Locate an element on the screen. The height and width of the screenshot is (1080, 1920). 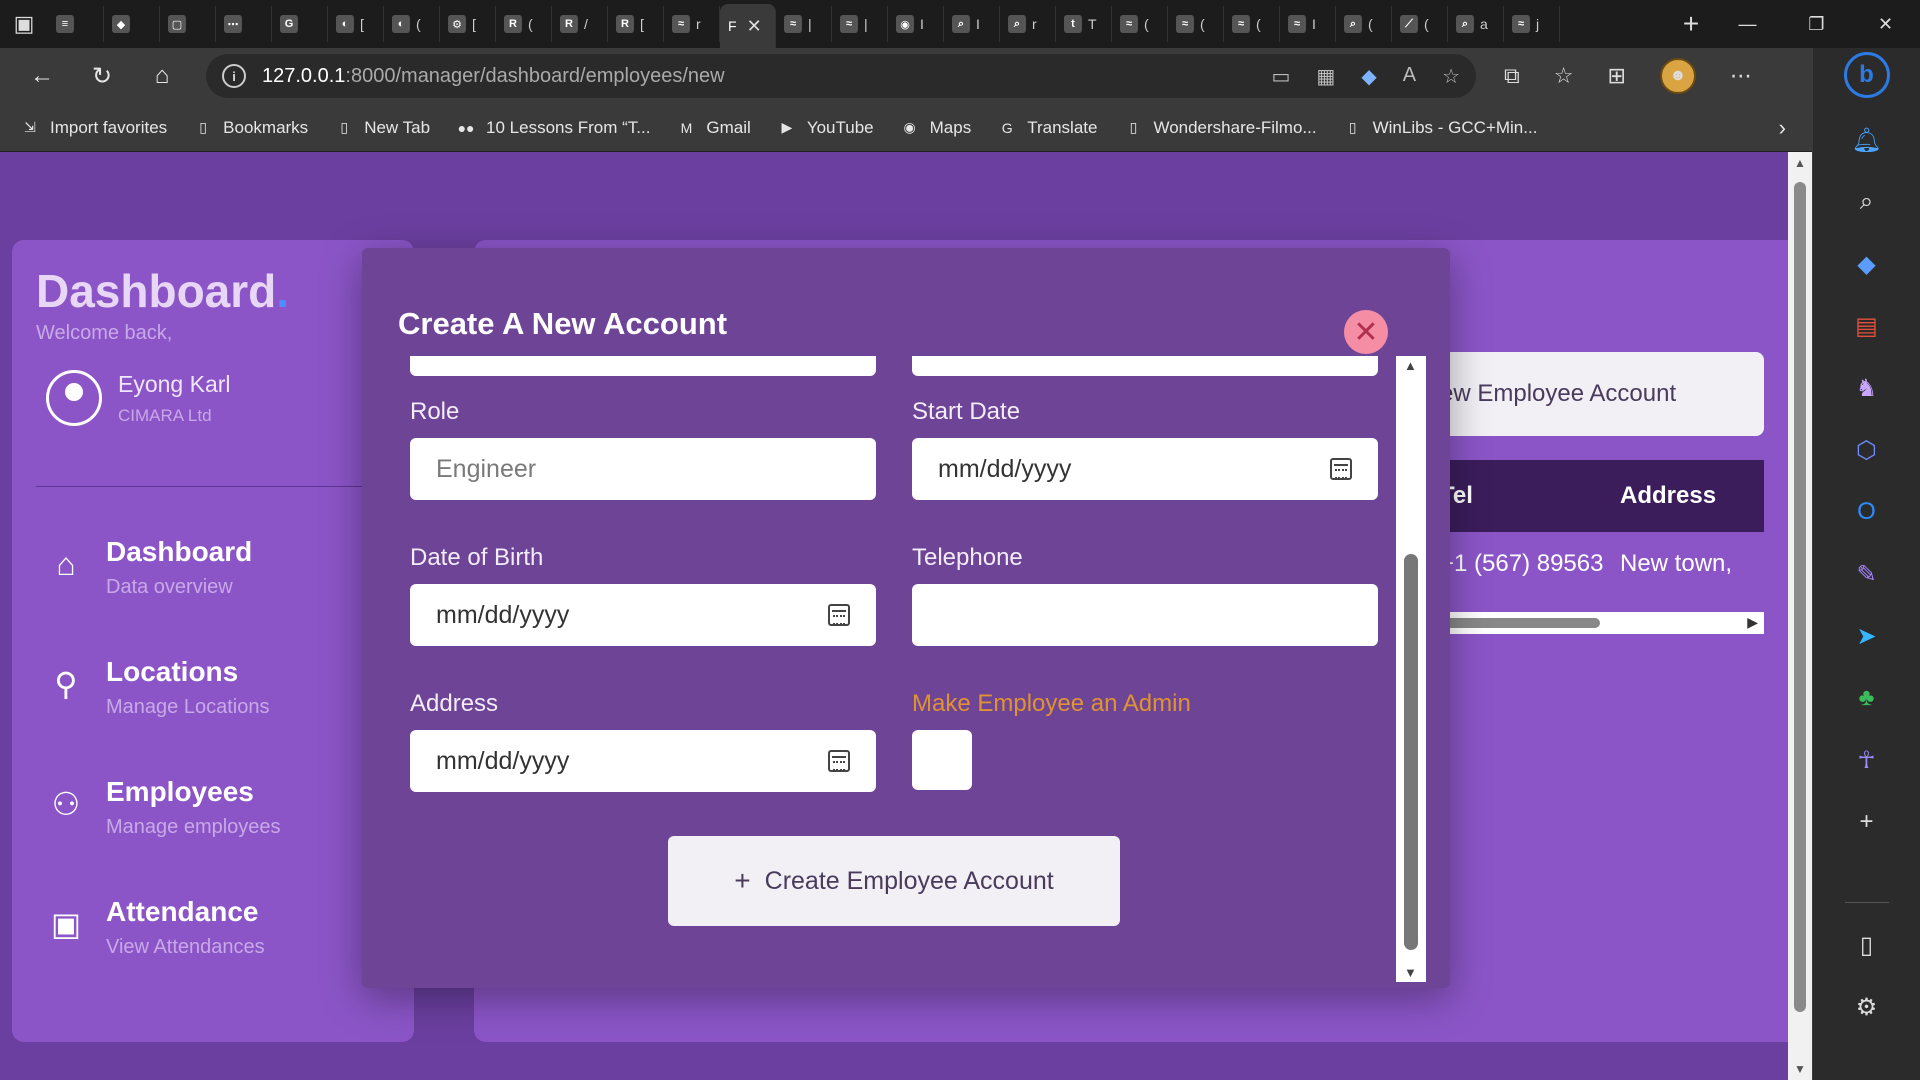
outlook-icon: O is located at coordinates (1867, 512).